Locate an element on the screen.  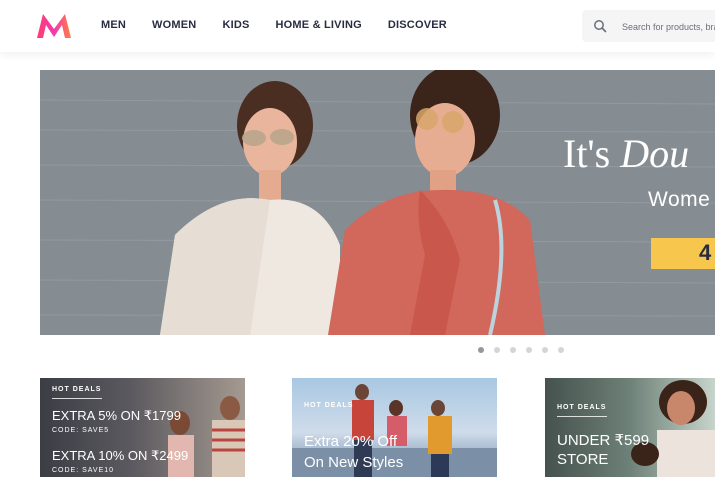
carousel-dots is located at coordinates (526, 350).